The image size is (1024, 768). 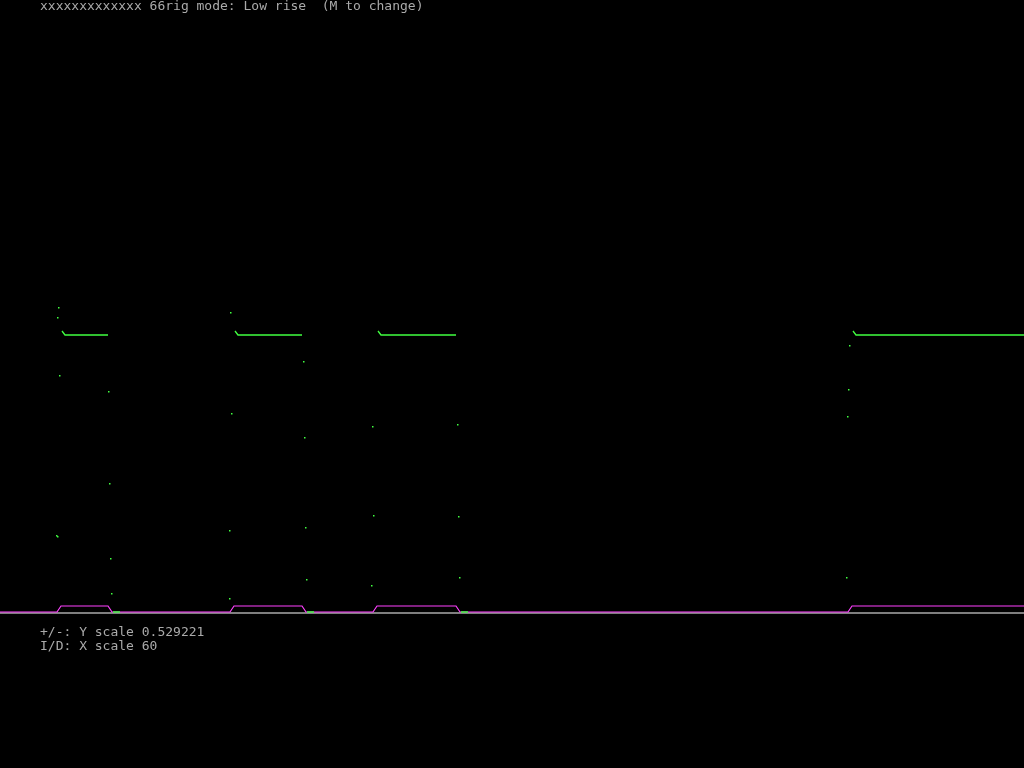 What do you see at coordinates (99, 645) in the screenshot?
I see `key-hint: I/D: X scale 60` at bounding box center [99, 645].